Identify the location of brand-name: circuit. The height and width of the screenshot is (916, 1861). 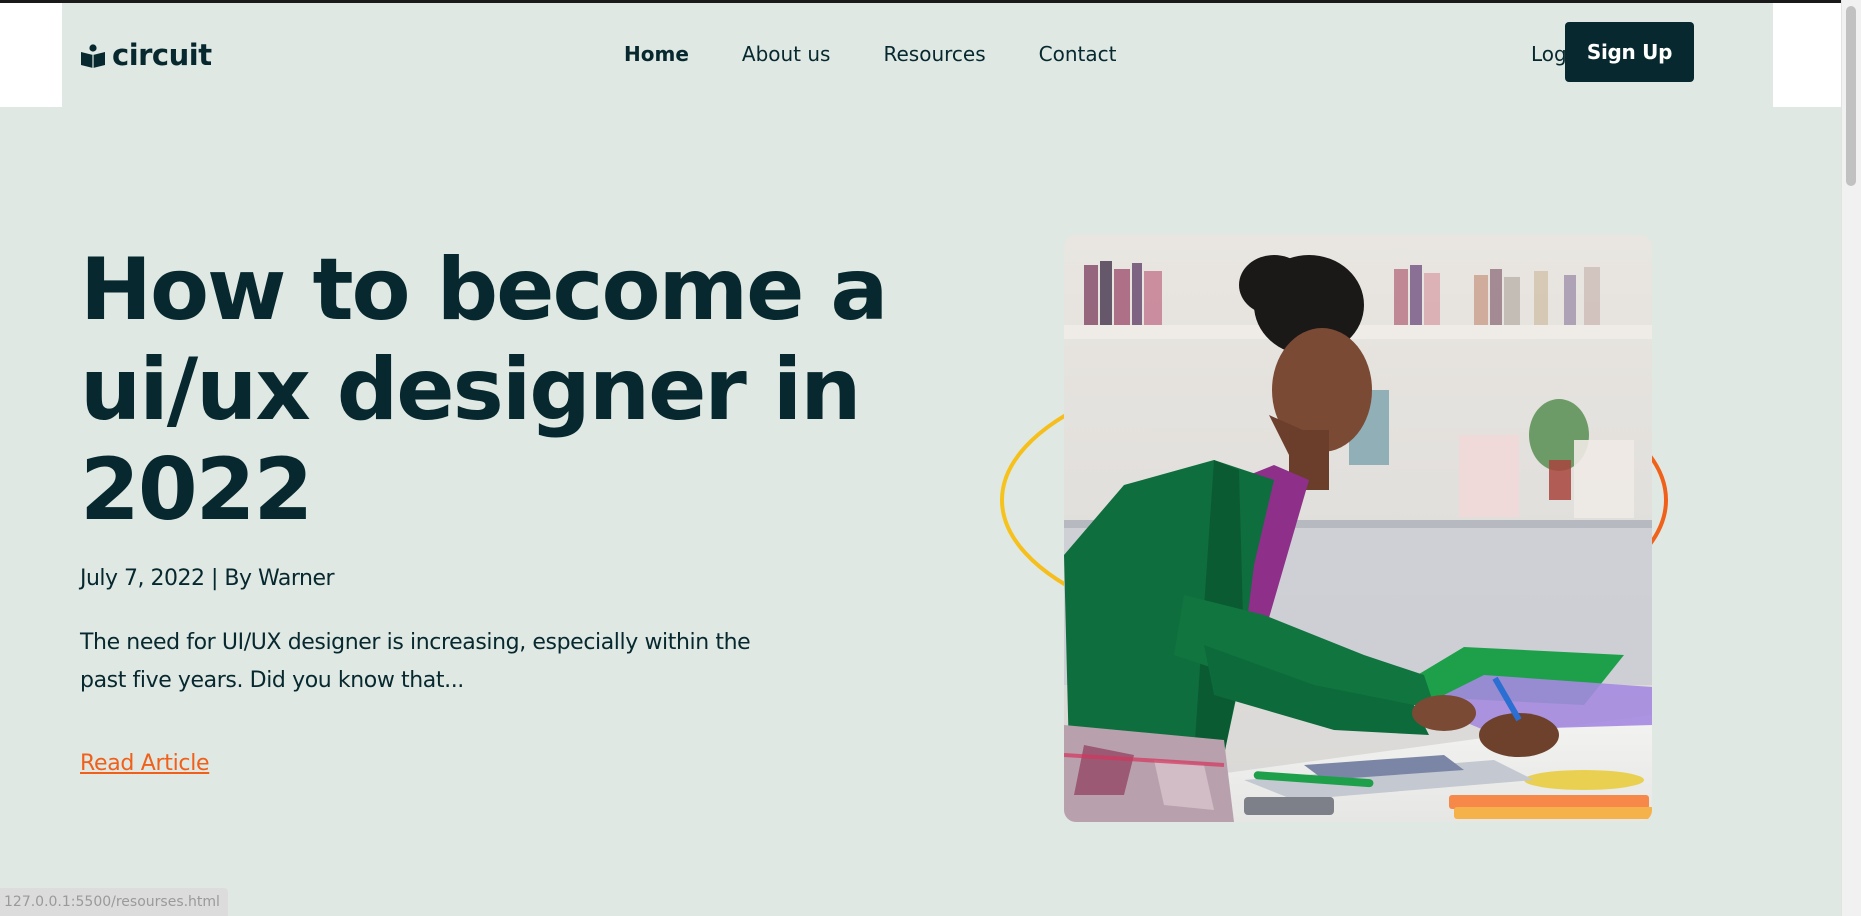
(162, 55).